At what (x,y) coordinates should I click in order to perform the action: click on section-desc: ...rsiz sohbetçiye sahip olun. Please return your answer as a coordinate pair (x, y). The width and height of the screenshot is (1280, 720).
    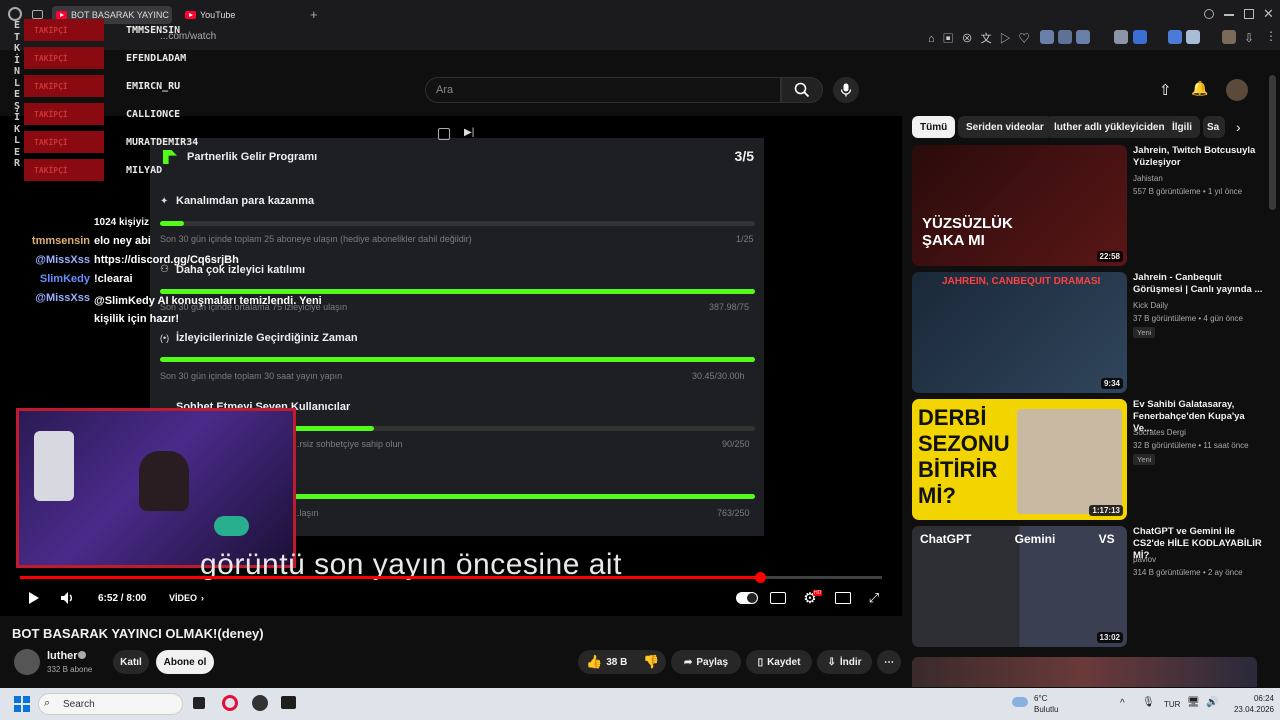
    Looking at the image, I should click on (347, 444).